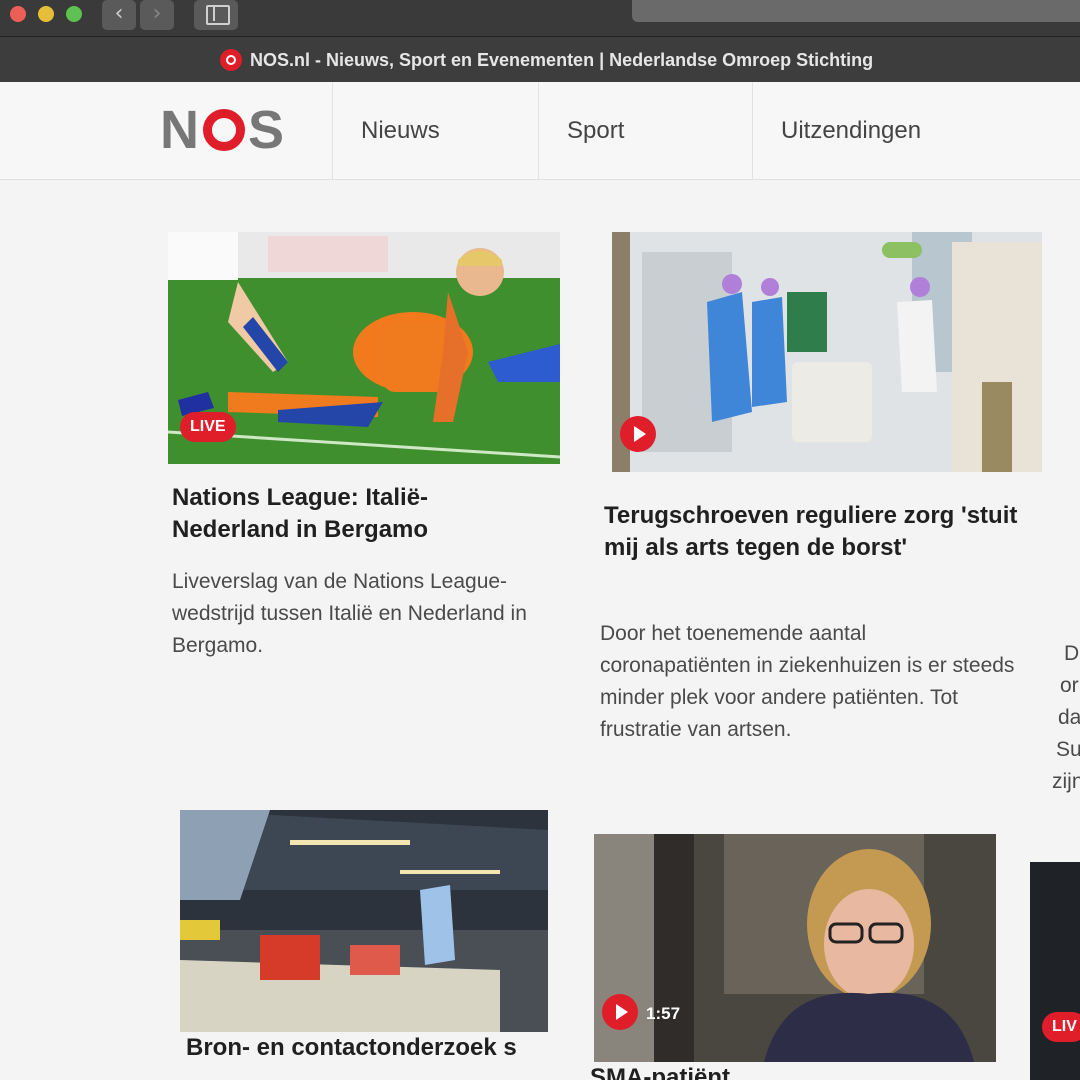 This screenshot has width=1080, height=1080. Describe the element at coordinates (1069, 717) in the screenshot. I see `edge-description-line-3: da` at that location.